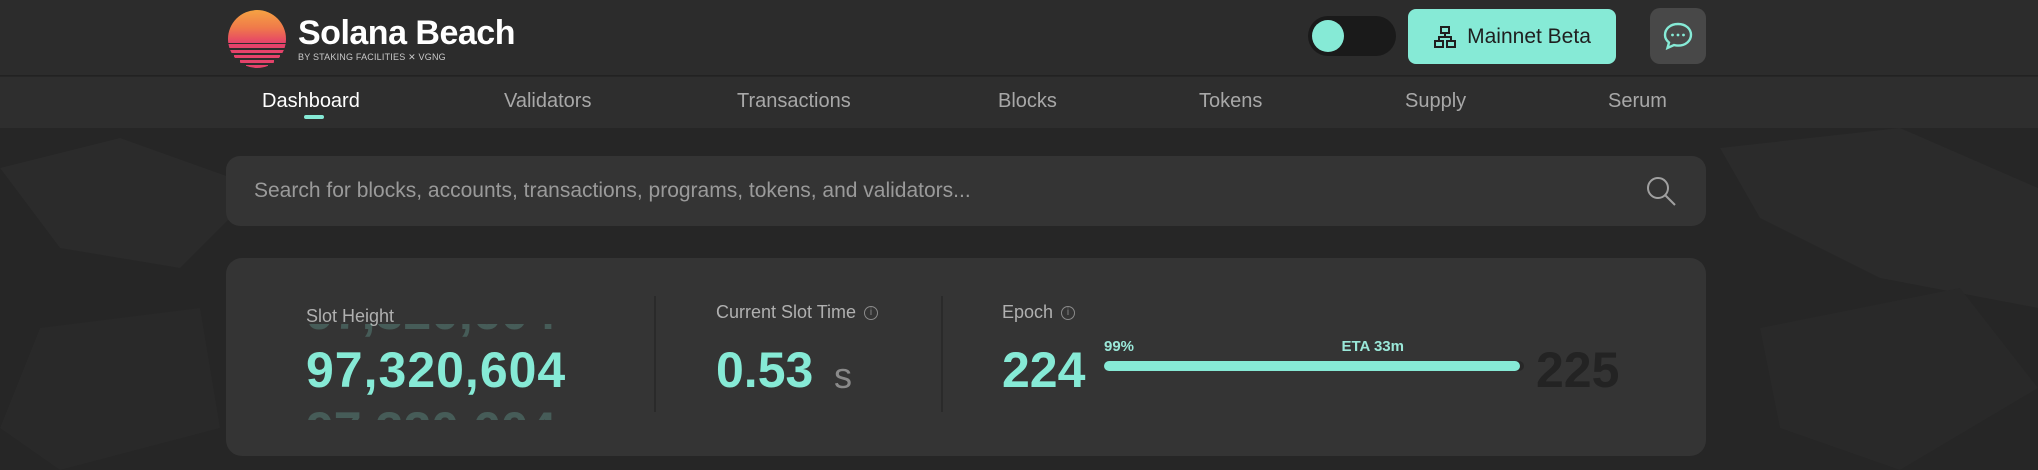  What do you see at coordinates (1637, 101) in the screenshot?
I see `nav-serum: Serum` at bounding box center [1637, 101].